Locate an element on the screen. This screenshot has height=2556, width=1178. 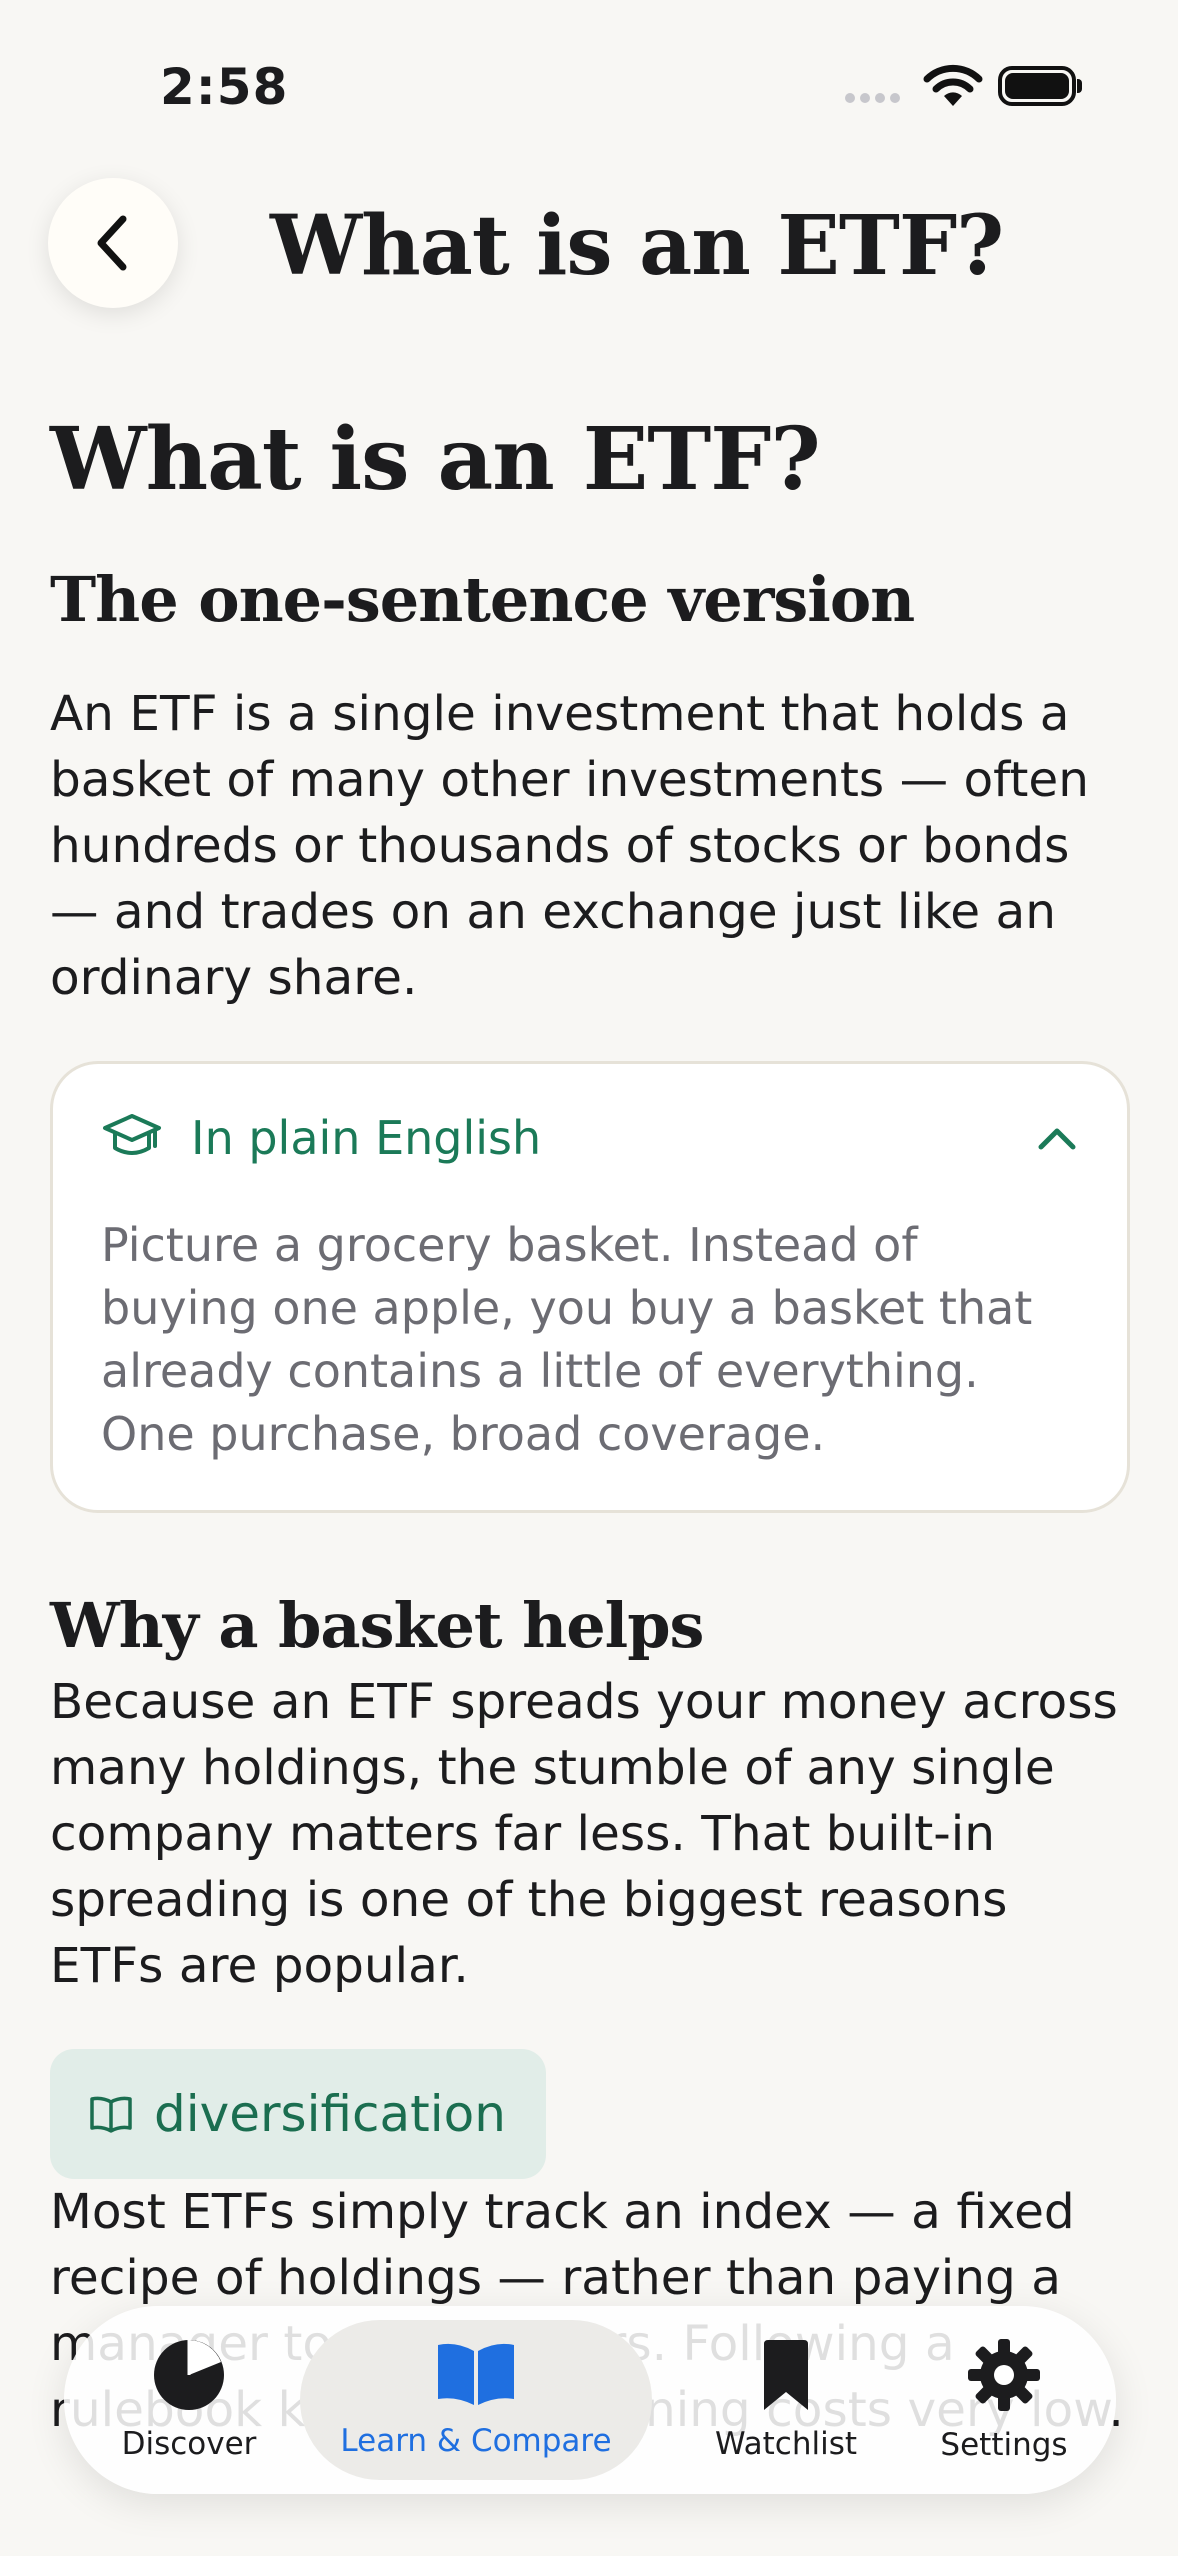
tab-label: Watchlist is located at coordinates (786, 2444).